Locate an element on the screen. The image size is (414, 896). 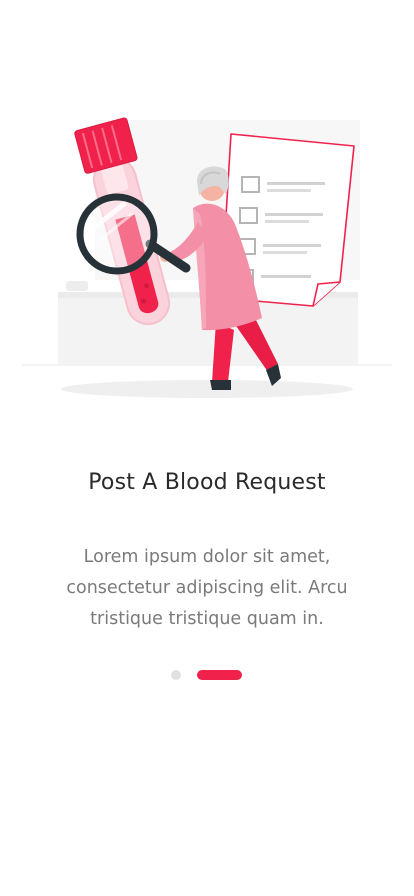
page-dot-2-active is located at coordinates (219, 675).